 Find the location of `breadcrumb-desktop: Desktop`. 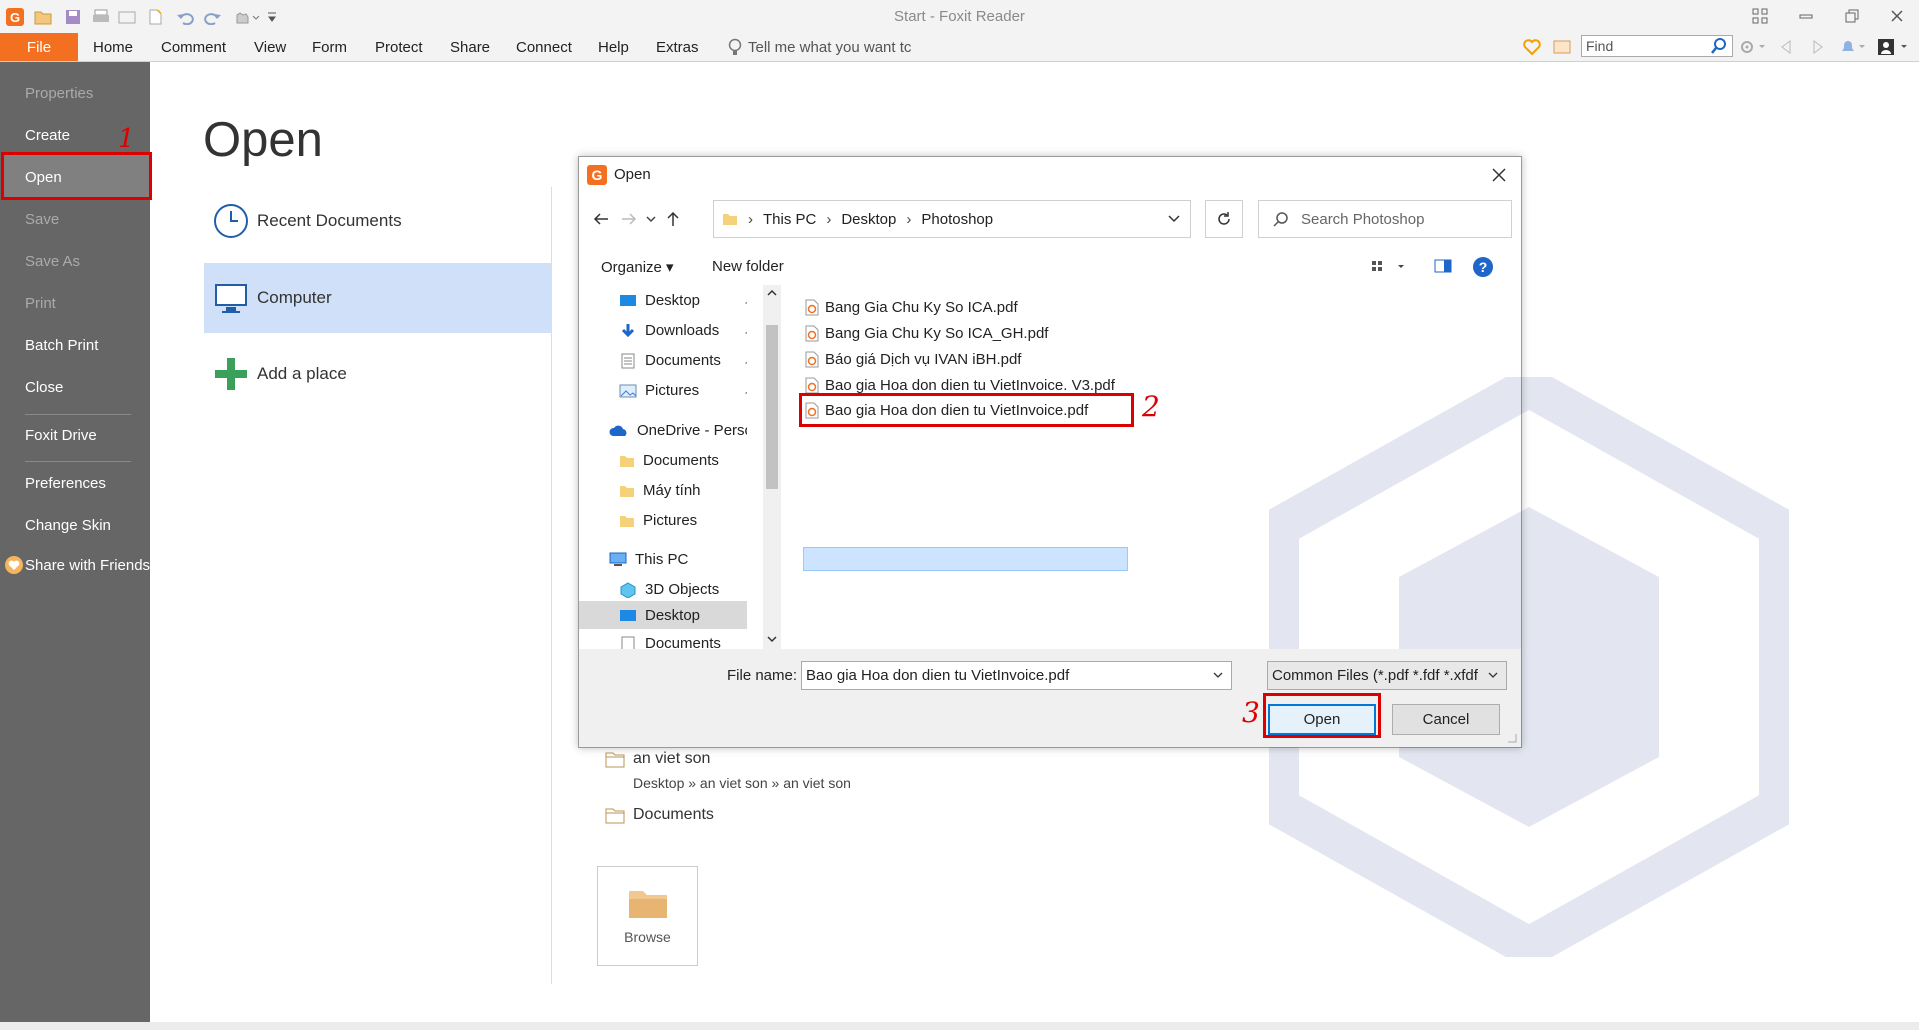

breadcrumb-desktop: Desktop is located at coordinates (868, 219).